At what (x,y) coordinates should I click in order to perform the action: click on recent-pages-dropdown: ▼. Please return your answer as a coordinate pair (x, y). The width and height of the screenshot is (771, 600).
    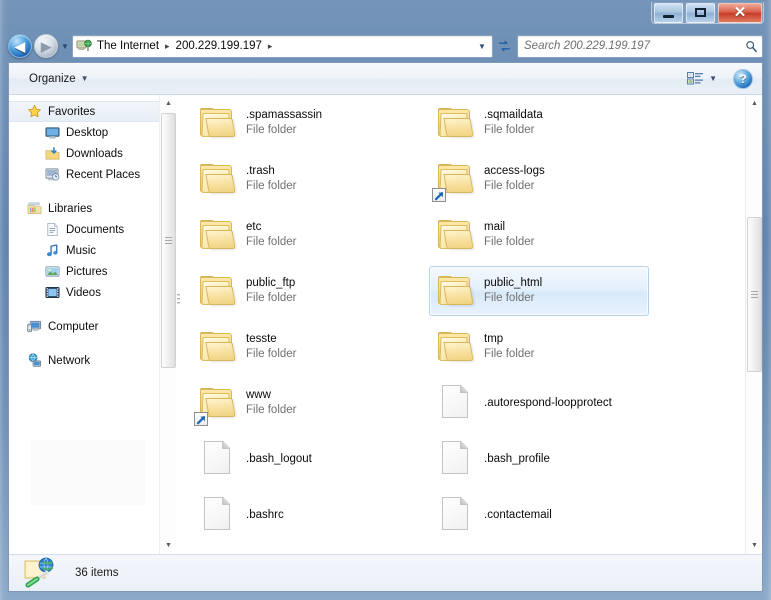
    Looking at the image, I should click on (65, 46).